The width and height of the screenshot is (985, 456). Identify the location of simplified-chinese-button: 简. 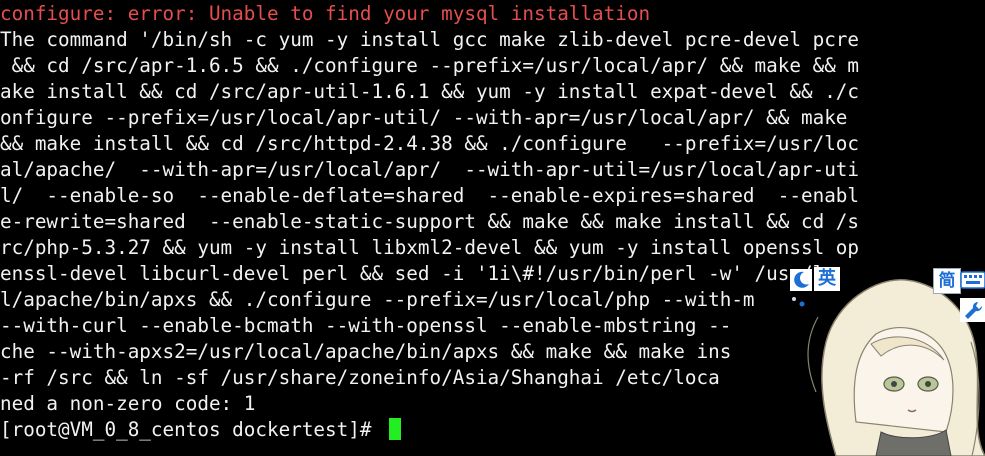
(947, 281).